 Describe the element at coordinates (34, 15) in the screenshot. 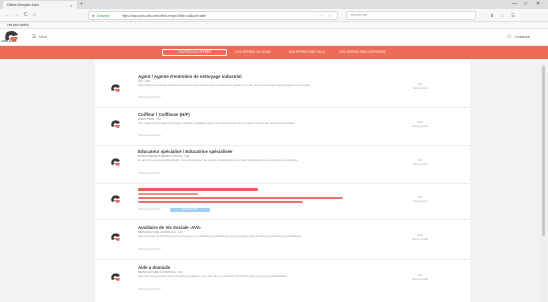

I see `home-icon: ⌂` at that location.